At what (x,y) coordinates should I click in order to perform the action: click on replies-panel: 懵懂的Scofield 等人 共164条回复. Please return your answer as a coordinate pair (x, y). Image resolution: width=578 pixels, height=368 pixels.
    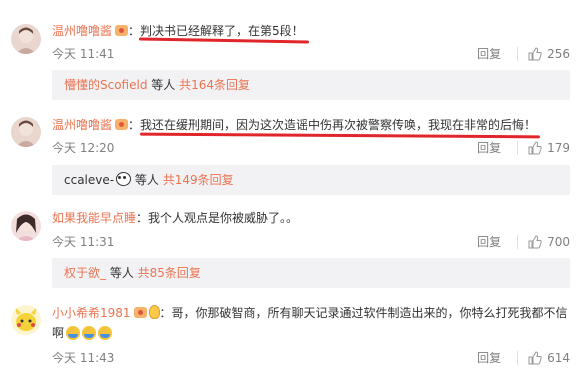
    Looking at the image, I should click on (311, 85).